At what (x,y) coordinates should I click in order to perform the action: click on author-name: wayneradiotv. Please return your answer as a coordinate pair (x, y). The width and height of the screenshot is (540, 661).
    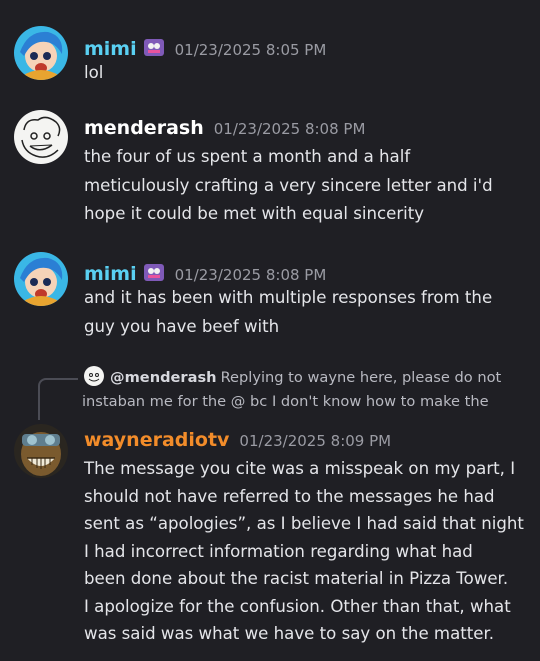
    Looking at the image, I should click on (156, 440).